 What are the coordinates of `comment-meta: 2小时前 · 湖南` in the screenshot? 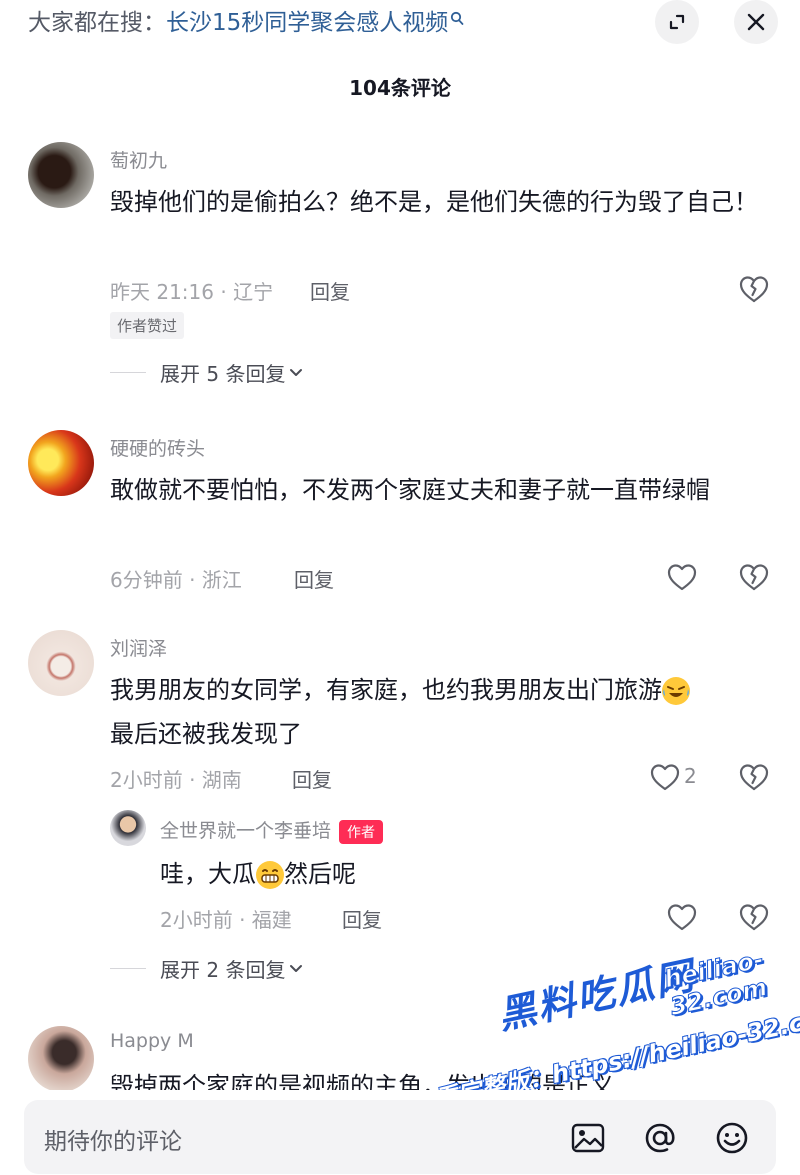 It's located at (176, 780).